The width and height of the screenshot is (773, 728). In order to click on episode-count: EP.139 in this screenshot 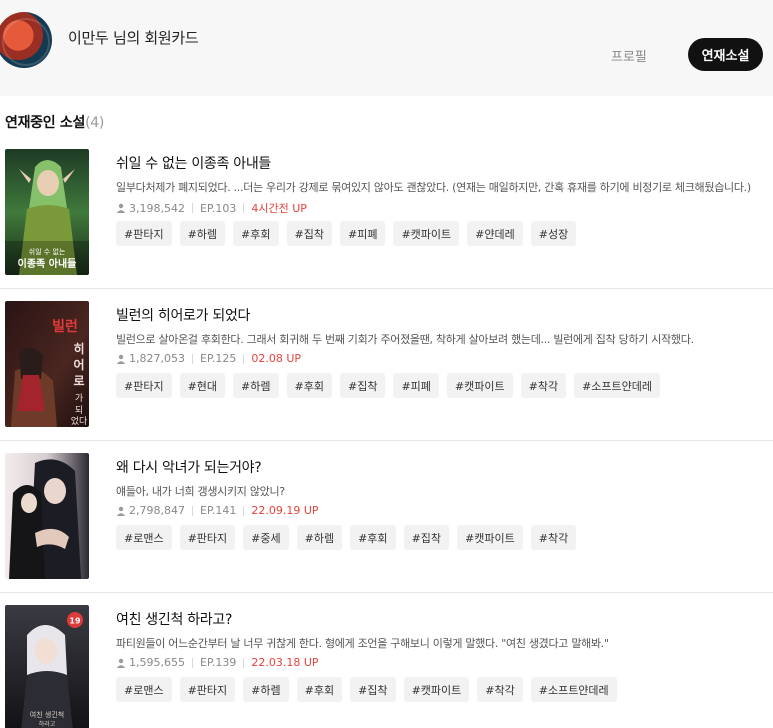, I will do `click(218, 662)`.